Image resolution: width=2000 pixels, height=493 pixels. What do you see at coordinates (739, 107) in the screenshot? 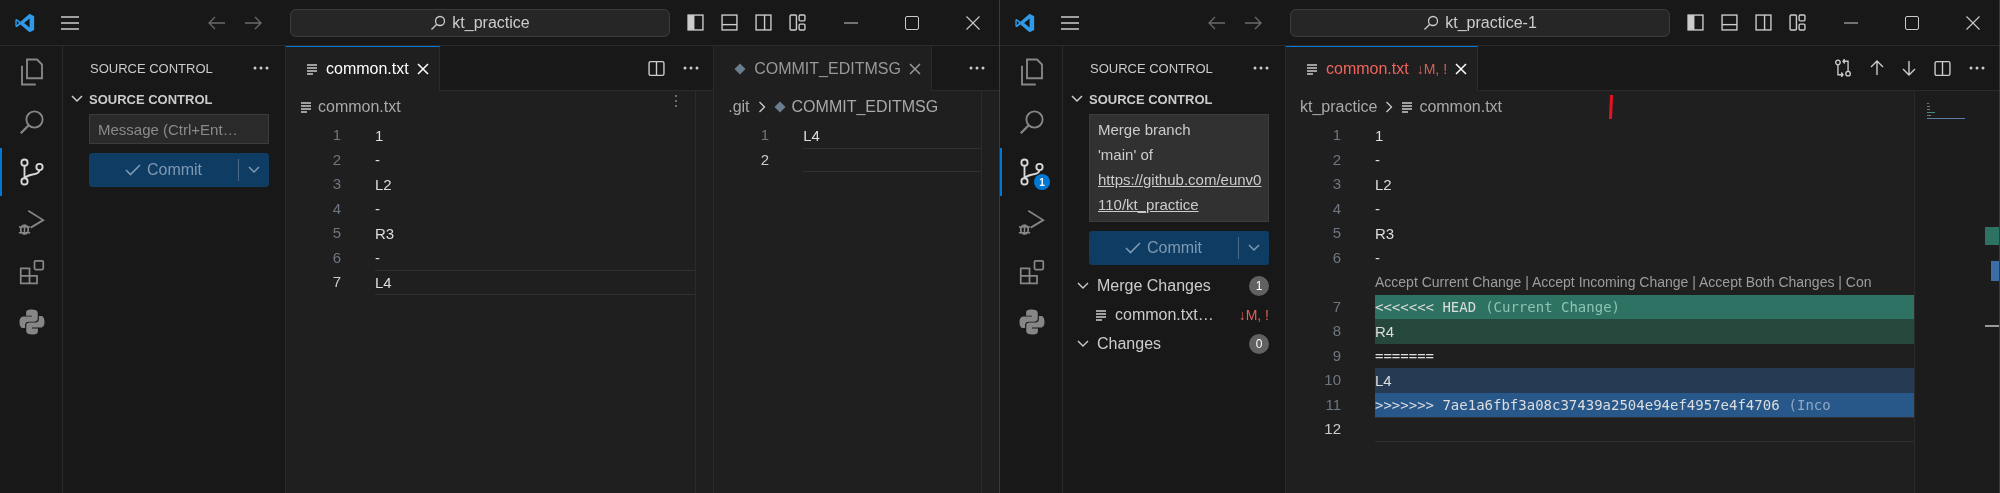
I see `breadcrumb-item: .git` at bounding box center [739, 107].